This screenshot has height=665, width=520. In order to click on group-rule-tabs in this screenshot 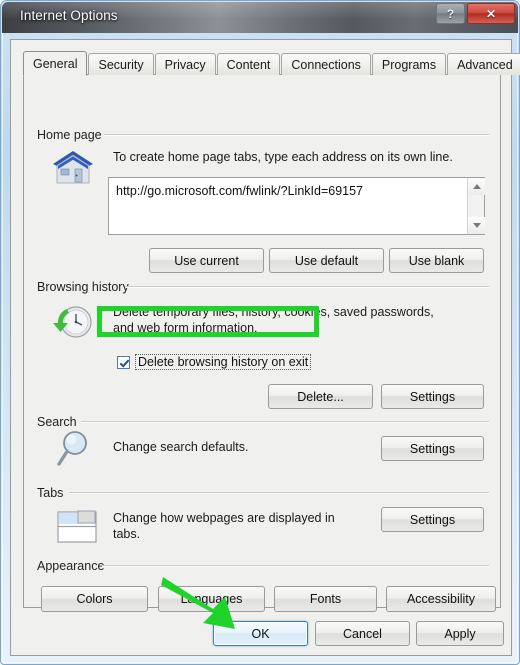, I will do `click(279, 493)`.